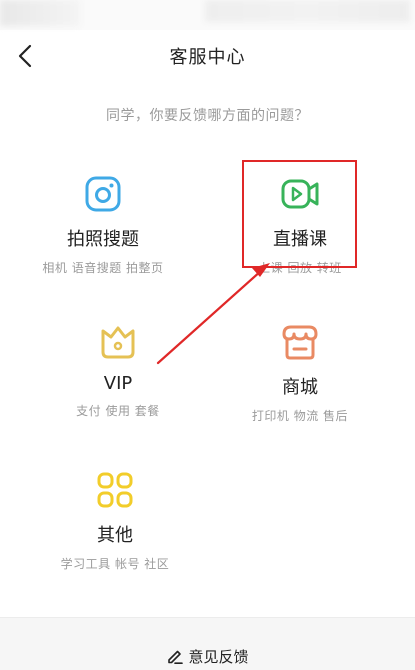 The width and height of the screenshot is (415, 670). What do you see at coordinates (213, 314) in the screenshot?
I see `annotation-arrow` at bounding box center [213, 314].